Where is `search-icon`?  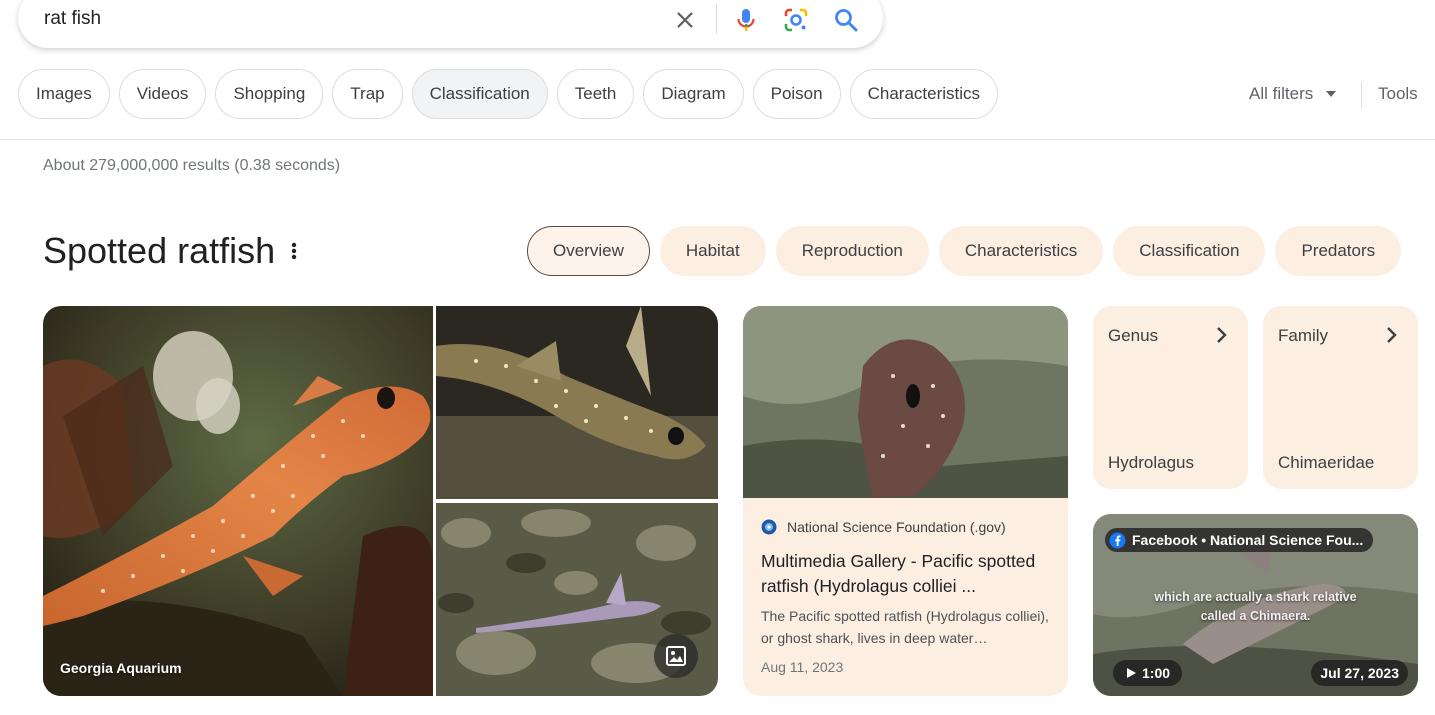 search-icon is located at coordinates (846, 20).